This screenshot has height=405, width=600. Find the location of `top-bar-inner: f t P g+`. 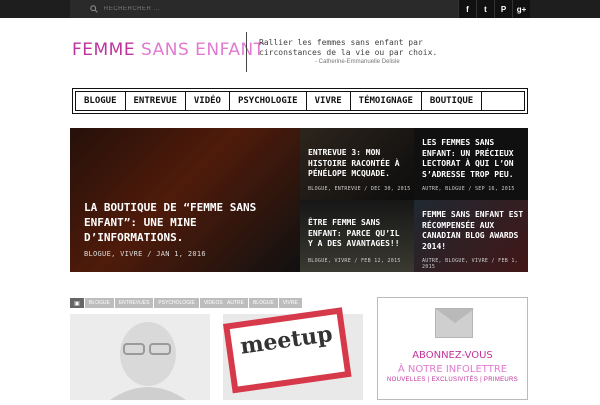

top-bar-inner: f t P g+ is located at coordinates (300, 9).